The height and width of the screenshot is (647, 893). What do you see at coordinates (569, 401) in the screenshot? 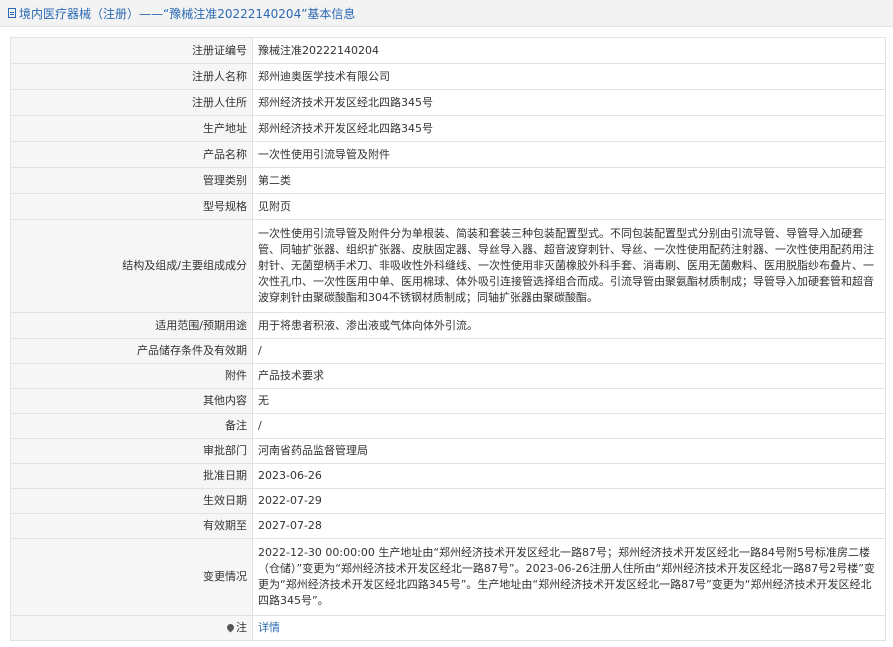
I see `row-value: 无` at bounding box center [569, 401].